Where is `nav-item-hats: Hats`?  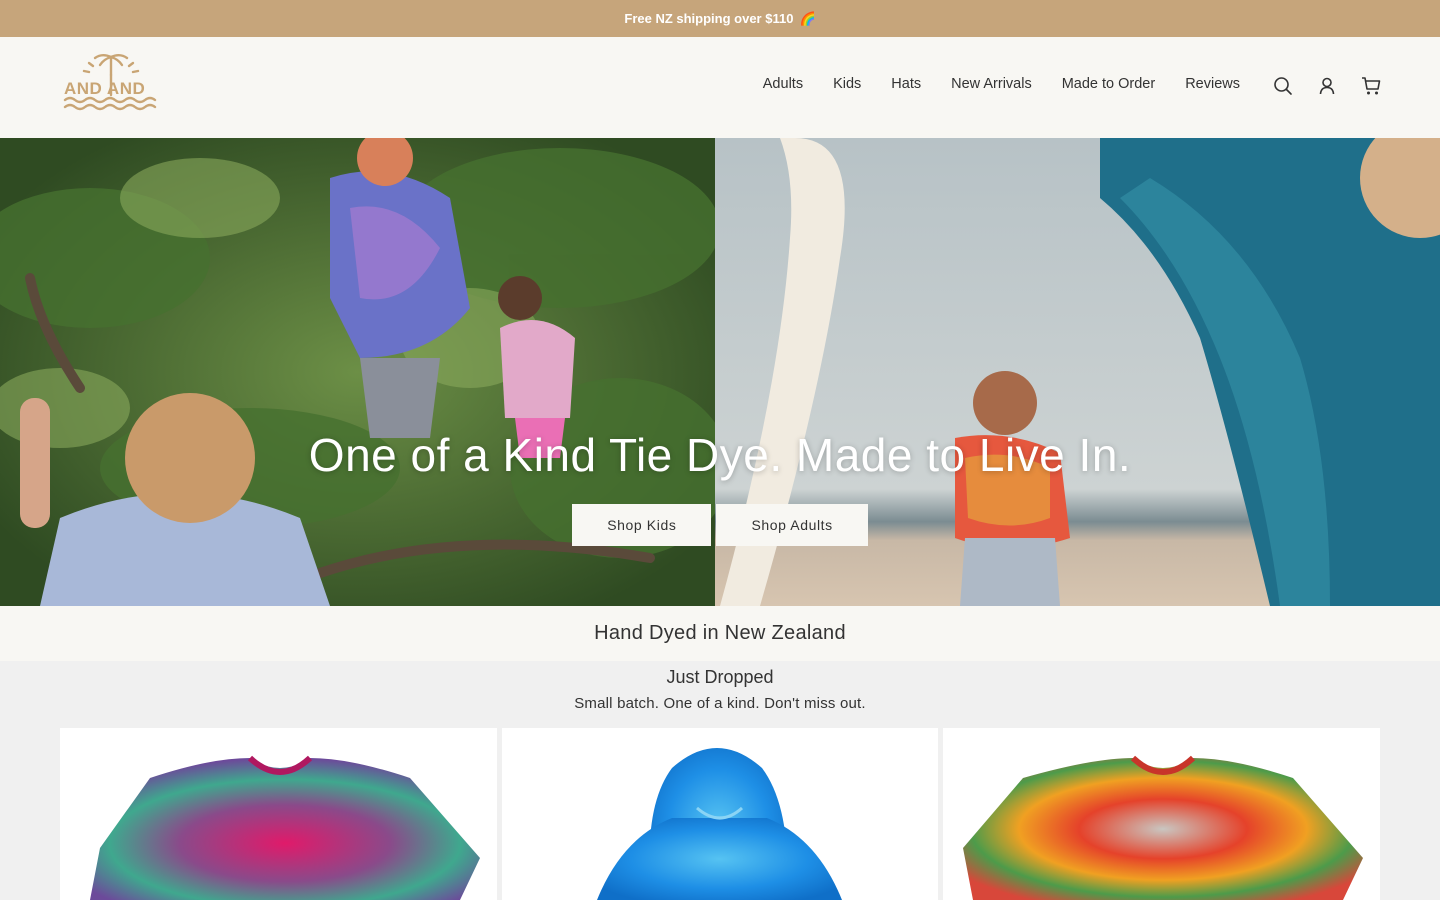 nav-item-hats: Hats is located at coordinates (906, 84).